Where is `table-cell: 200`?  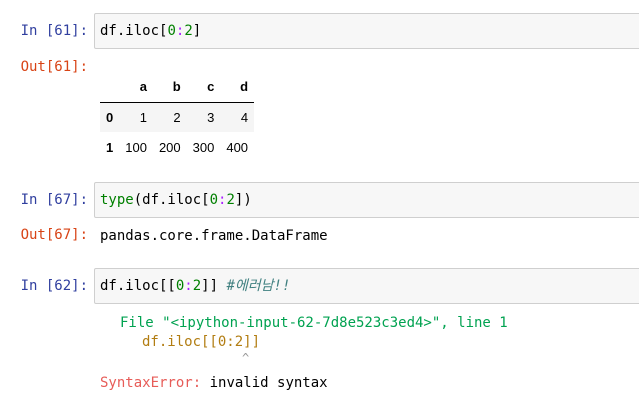 table-cell: 200 is located at coordinates (169, 147).